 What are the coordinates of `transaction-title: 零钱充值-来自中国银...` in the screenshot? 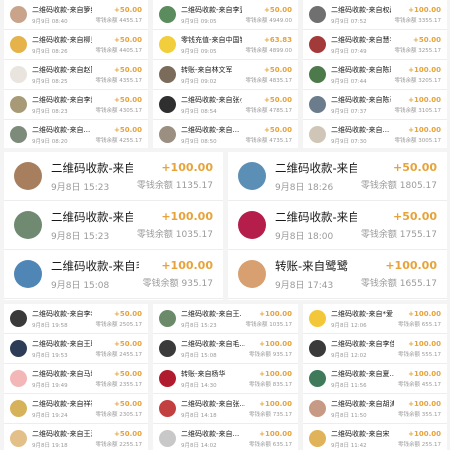 It's located at (211, 39).